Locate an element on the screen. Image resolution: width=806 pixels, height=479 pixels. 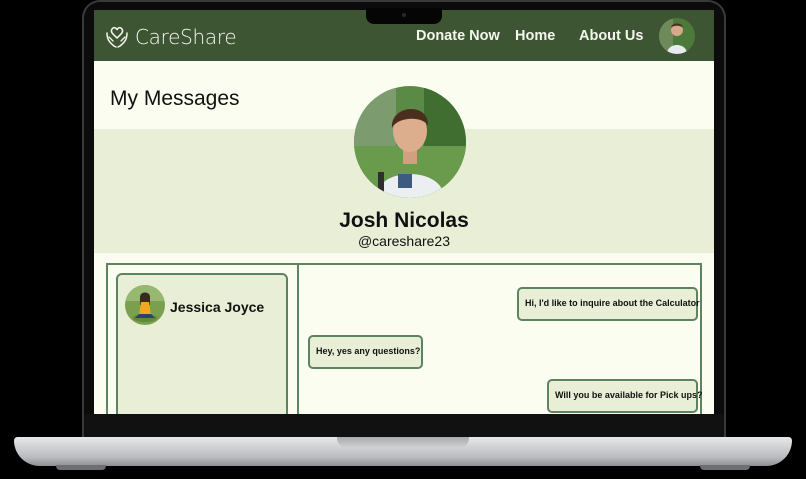
bottom-bezel is located at coordinates (404, 426).